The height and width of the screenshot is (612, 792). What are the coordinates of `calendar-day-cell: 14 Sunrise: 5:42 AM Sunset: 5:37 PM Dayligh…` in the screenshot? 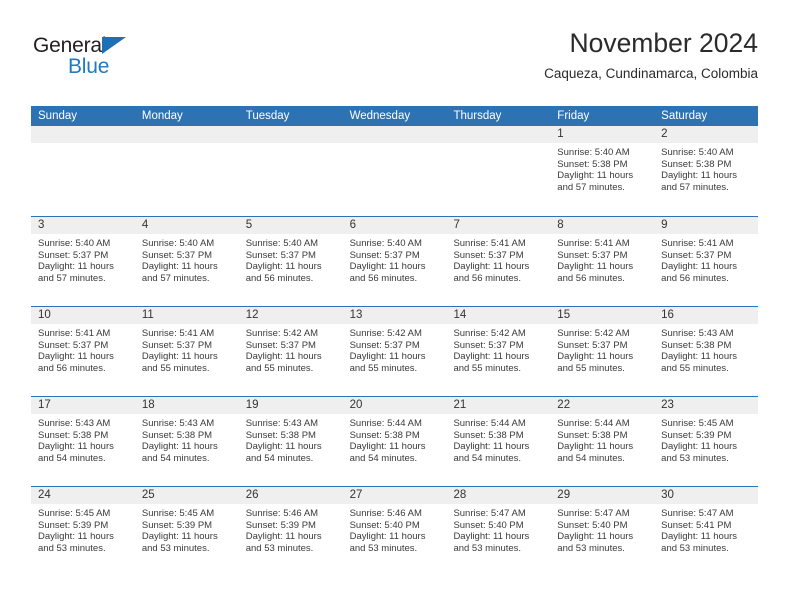 It's located at (498, 351).